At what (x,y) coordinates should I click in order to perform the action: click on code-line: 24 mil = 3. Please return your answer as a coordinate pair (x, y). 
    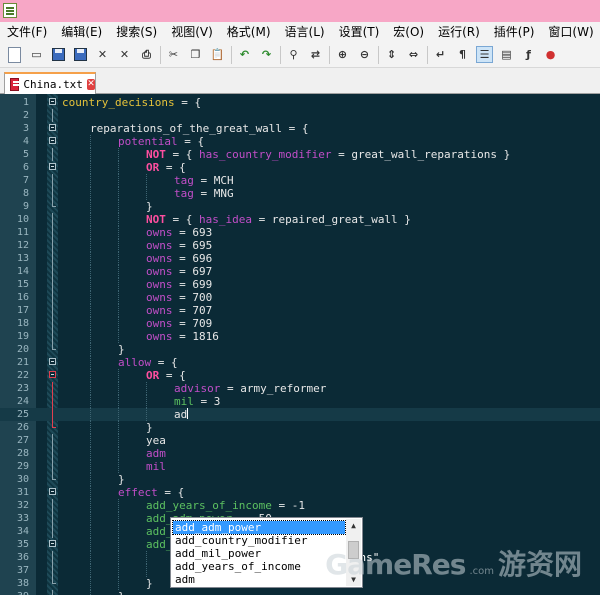
    Looking at the image, I should click on (300, 401).